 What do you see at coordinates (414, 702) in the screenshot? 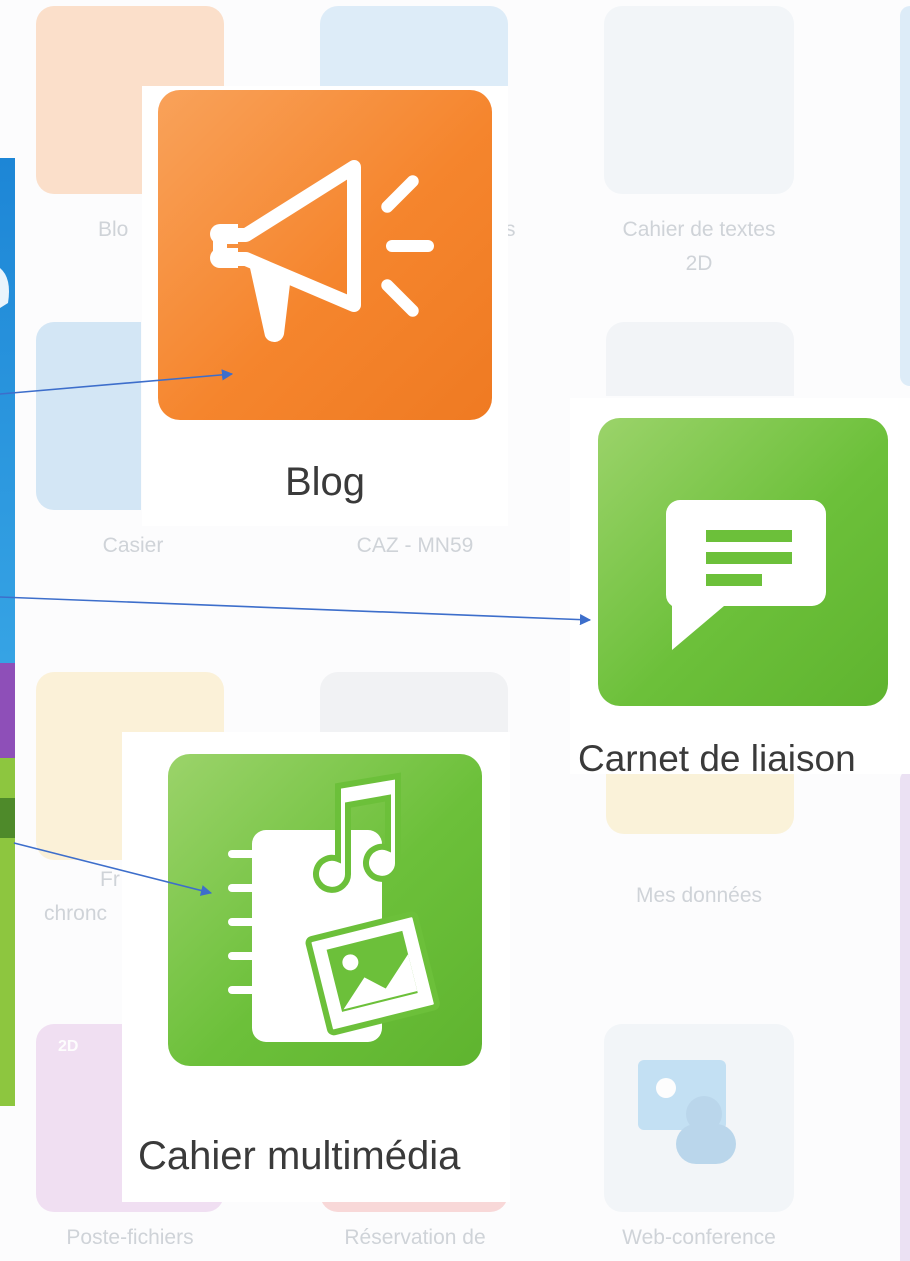
I see `bg-tile-middle-r3` at bounding box center [414, 702].